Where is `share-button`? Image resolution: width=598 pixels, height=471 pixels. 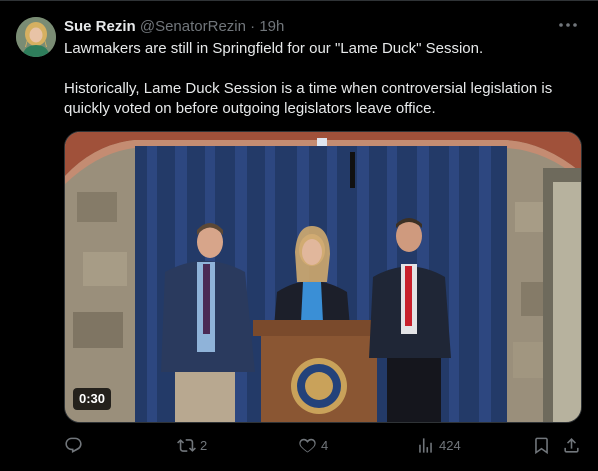
share-button is located at coordinates (571, 445).